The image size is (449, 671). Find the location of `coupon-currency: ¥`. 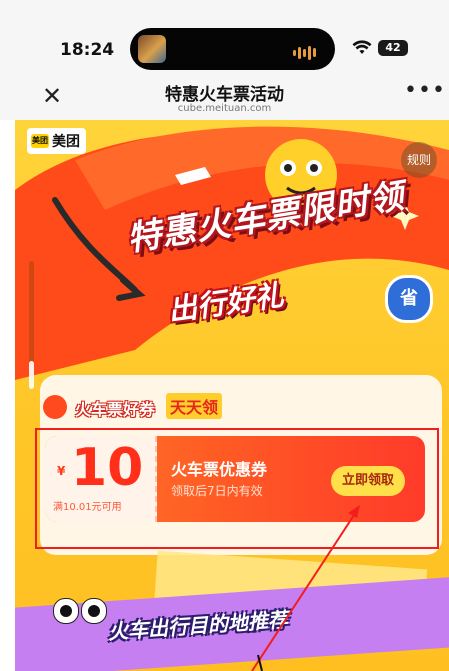

coupon-currency: ¥ is located at coordinates (61, 471).